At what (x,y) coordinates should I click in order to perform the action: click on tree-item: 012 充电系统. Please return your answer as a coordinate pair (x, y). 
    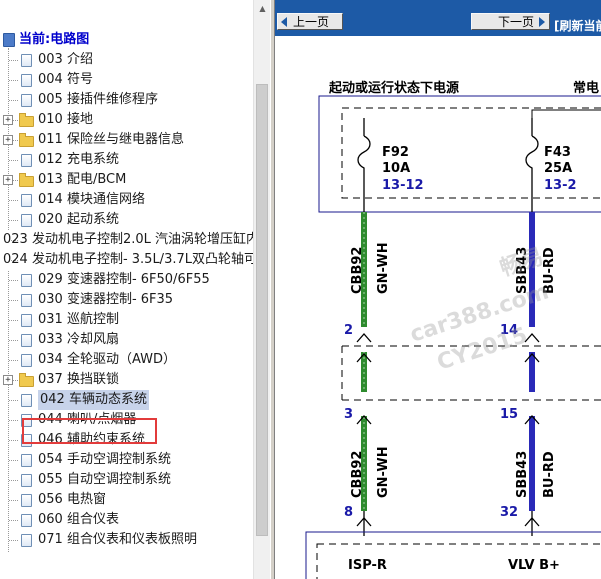
    Looking at the image, I should click on (126, 160).